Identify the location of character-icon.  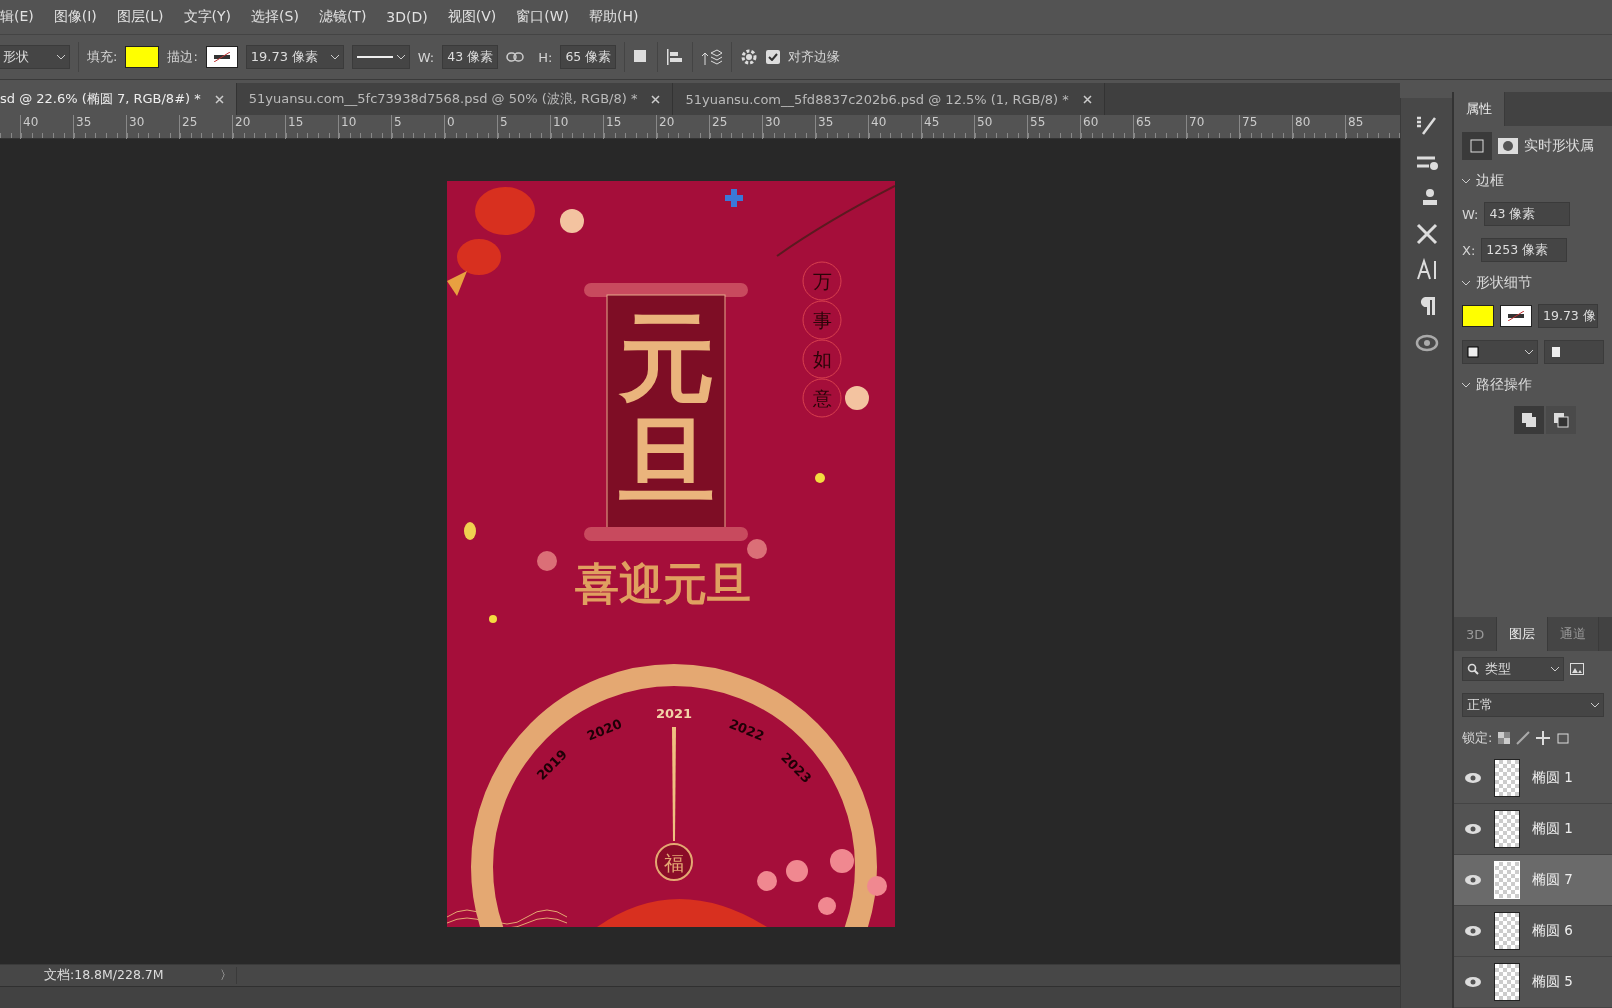
(1426, 270).